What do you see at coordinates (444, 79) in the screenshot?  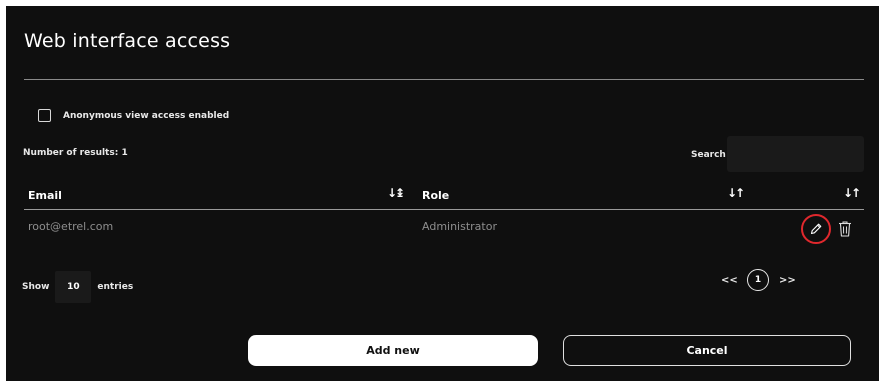 I see `title-divider` at bounding box center [444, 79].